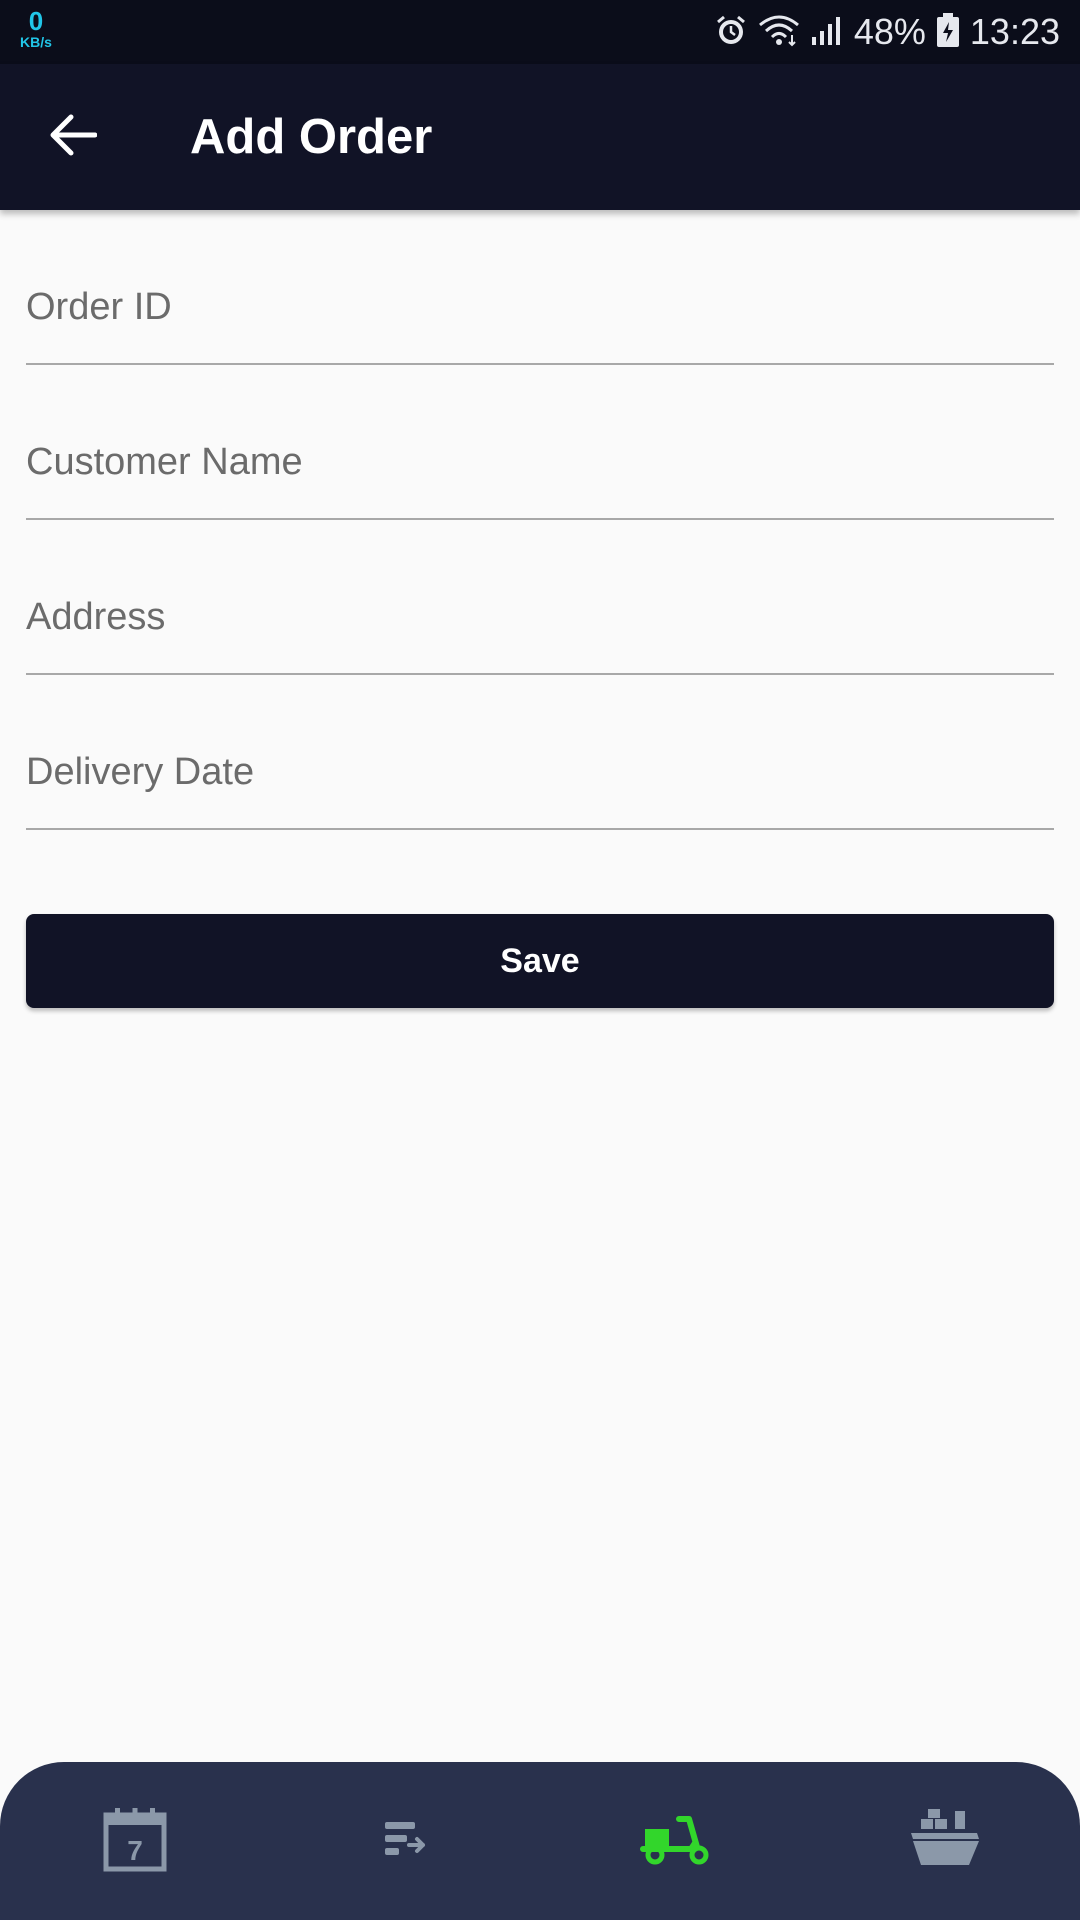 The height and width of the screenshot is (1920, 1080). I want to click on scooter-icon, so click(675, 1841).